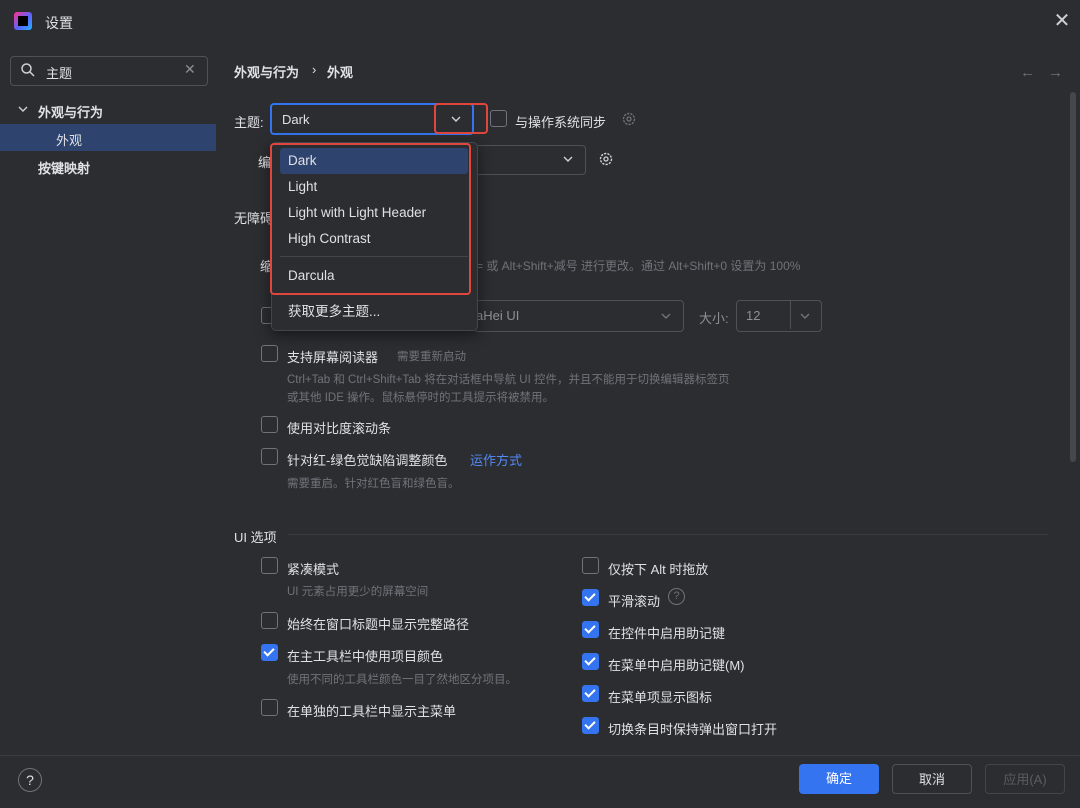 This screenshot has width=1080, height=808. Describe the element at coordinates (676, 665) in the screenshot. I see `mnemonics-menu-label: 在菜单中启用助记键(M)` at that location.